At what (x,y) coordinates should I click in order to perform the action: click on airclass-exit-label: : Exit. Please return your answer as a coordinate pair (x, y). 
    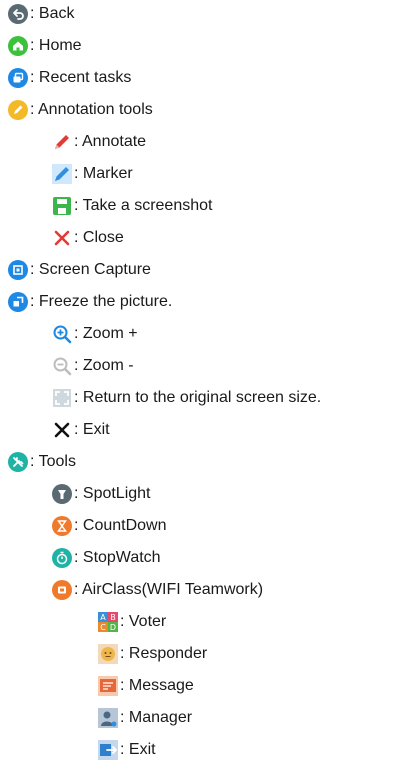
    Looking at the image, I should click on (138, 749).